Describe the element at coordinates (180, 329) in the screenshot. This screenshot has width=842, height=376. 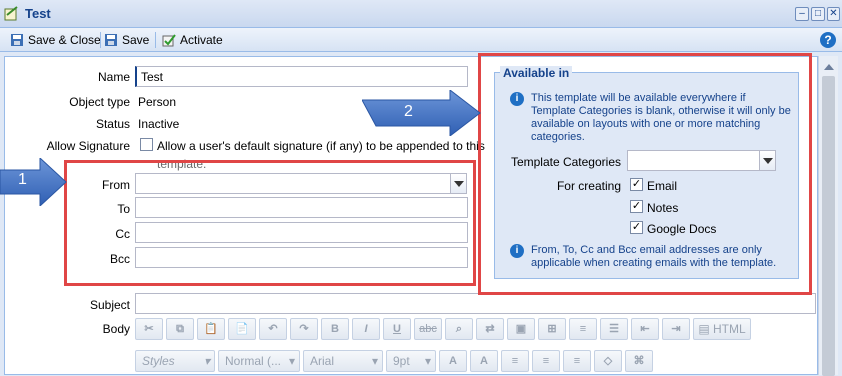
I see `copy-icon: ⧉` at that location.